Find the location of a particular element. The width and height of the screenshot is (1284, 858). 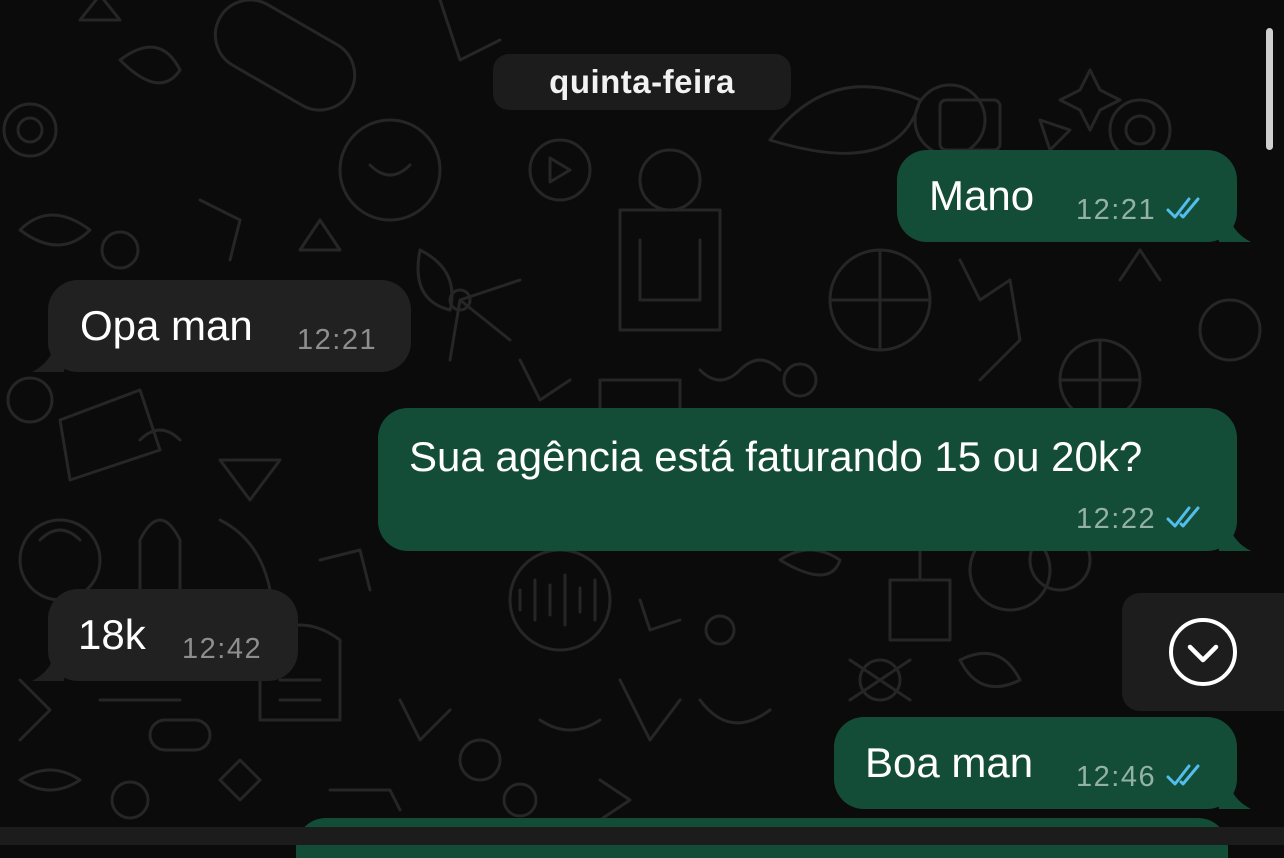

message-timestamp: 12:22 is located at coordinates (1116, 519).